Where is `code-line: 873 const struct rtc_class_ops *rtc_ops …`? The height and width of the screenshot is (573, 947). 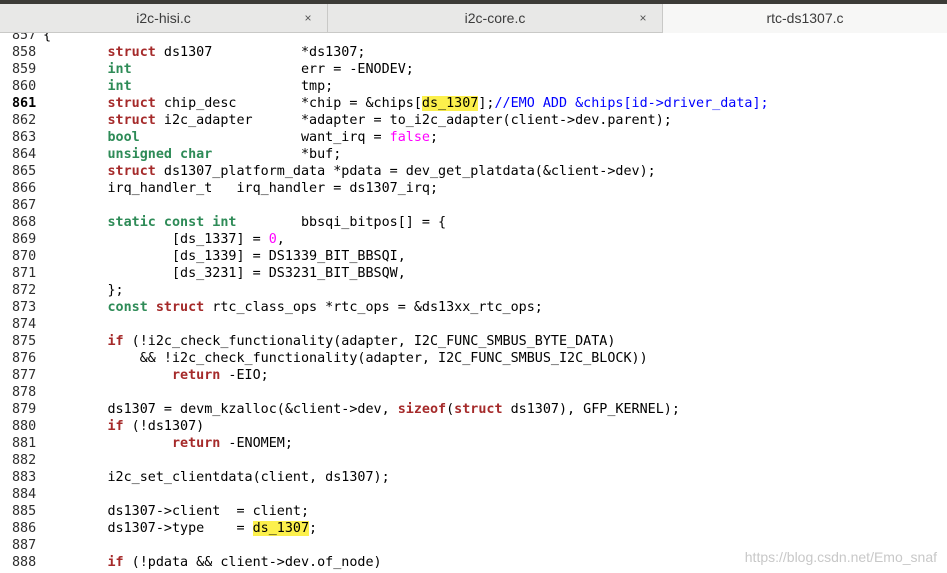 code-line: 873 const struct rtc_class_ops *rtc_ops … is located at coordinates (473, 307).